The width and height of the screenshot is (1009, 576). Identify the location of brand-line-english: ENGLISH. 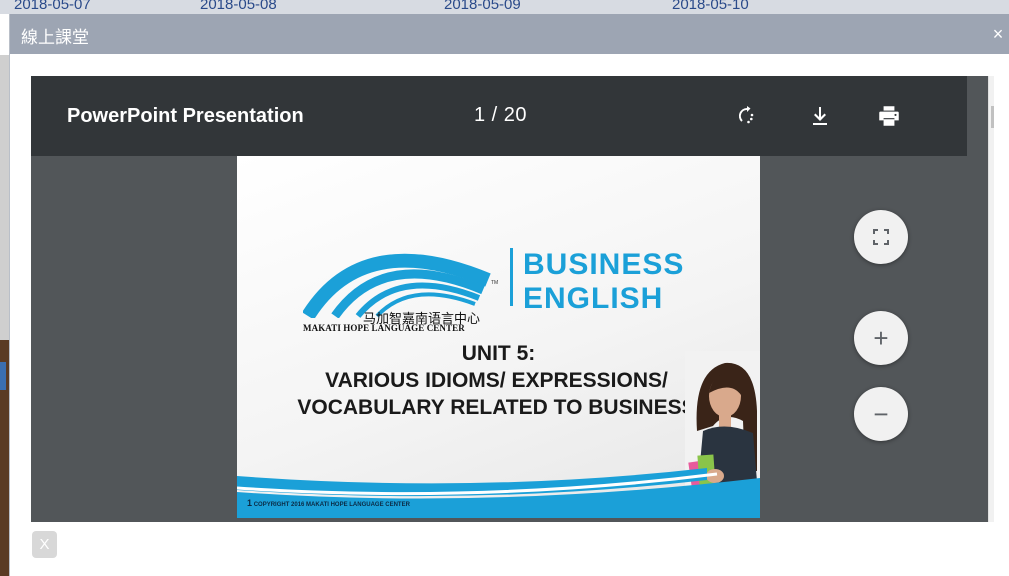
(593, 298).